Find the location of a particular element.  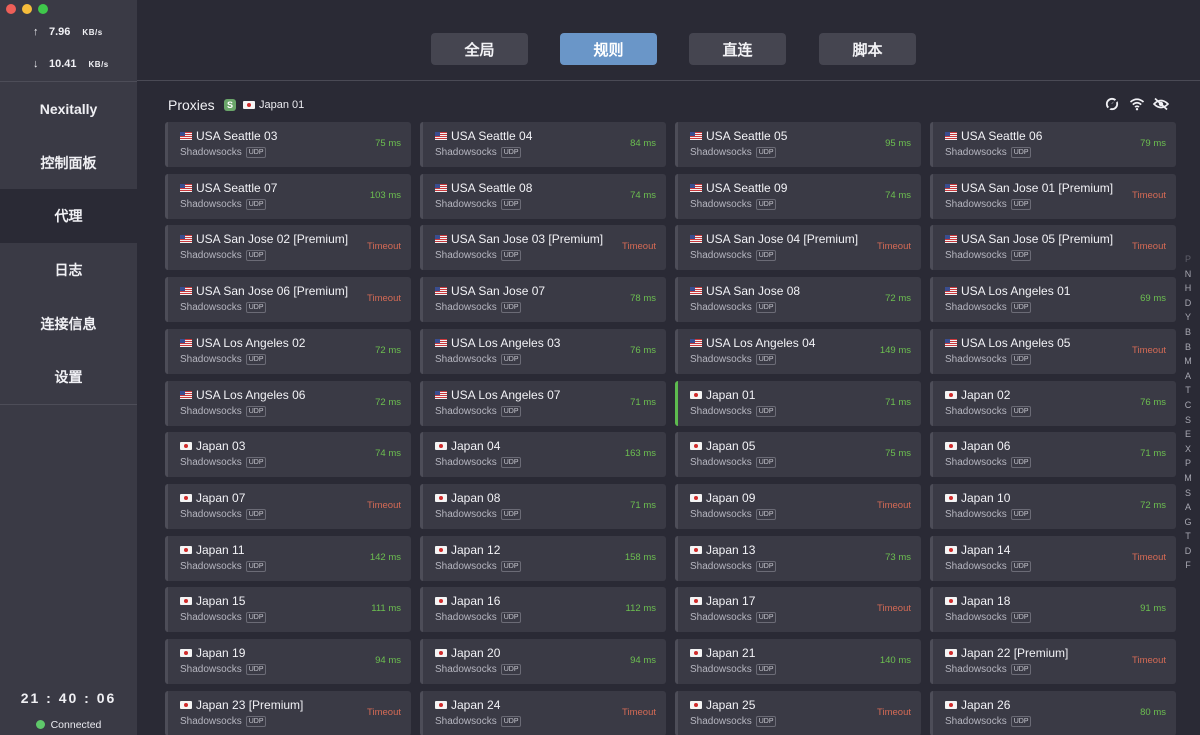

proxy-latency: 91 ms is located at coordinates (1153, 608).